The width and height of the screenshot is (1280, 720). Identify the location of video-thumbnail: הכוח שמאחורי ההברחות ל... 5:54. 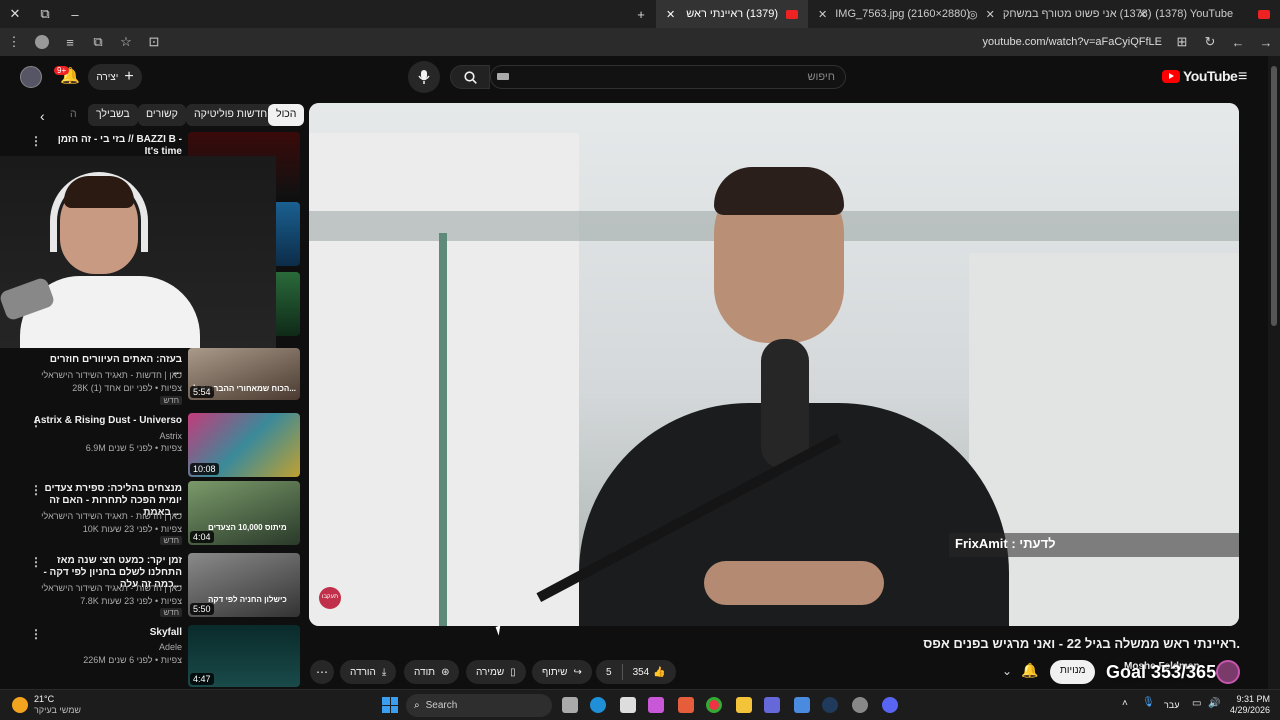
(244, 374).